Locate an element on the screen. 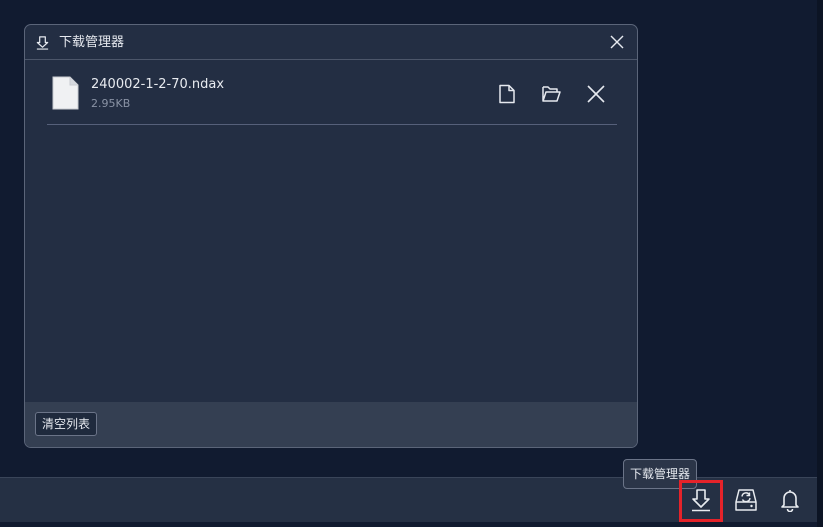  remove-icon is located at coordinates (596, 94).